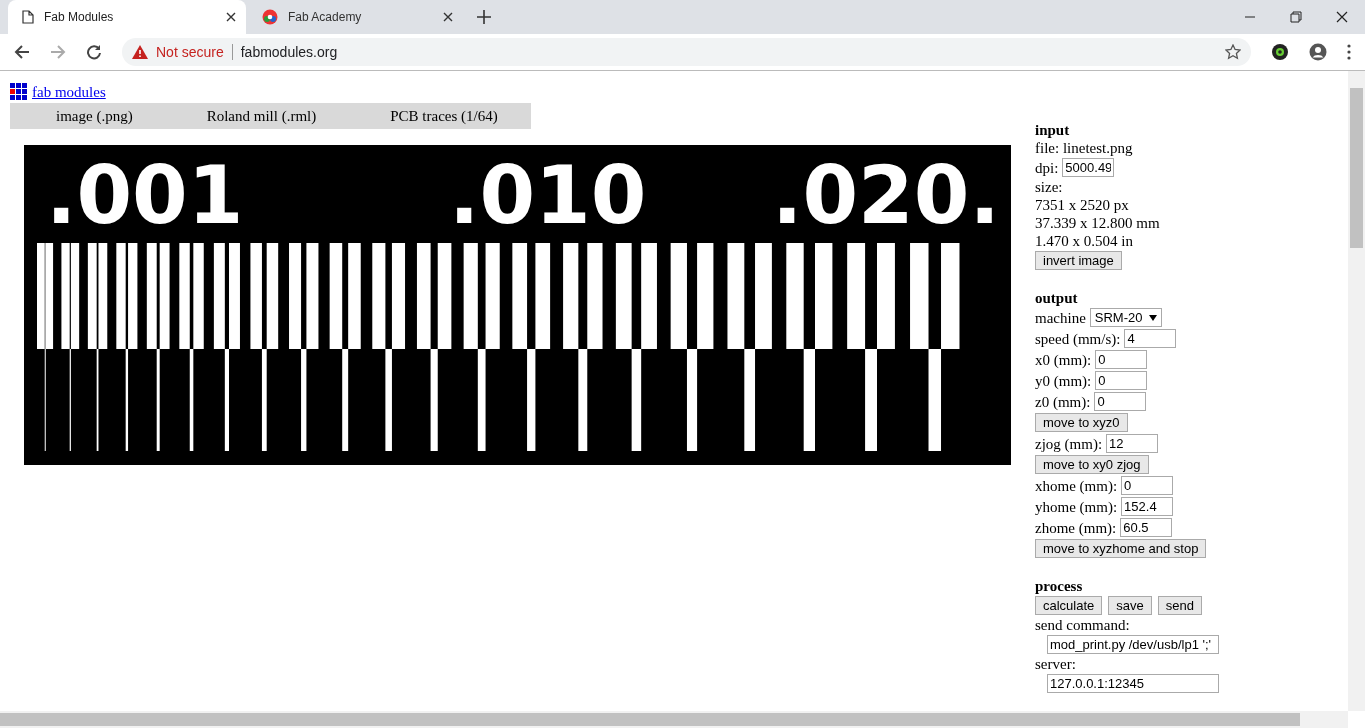 The height and width of the screenshot is (728, 1365). I want to click on info-text: file: linetest.png, so click(1084, 148).